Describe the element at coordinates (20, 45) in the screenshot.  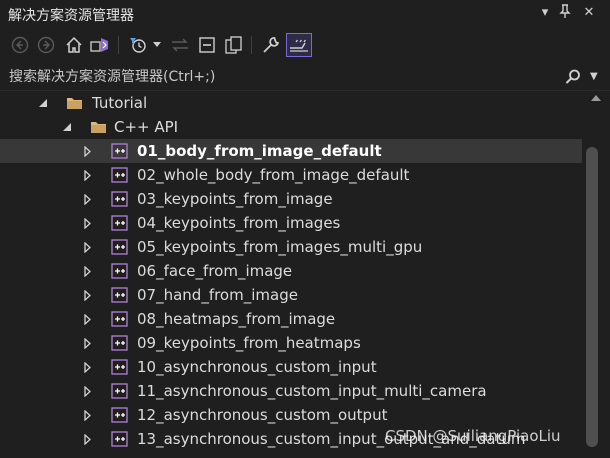
I see `back-icon` at that location.